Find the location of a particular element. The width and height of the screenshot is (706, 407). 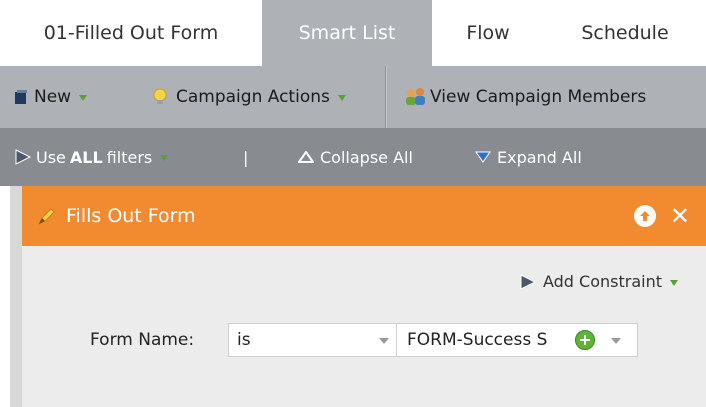

collapse-all-label: Collapse All is located at coordinates (366, 157).